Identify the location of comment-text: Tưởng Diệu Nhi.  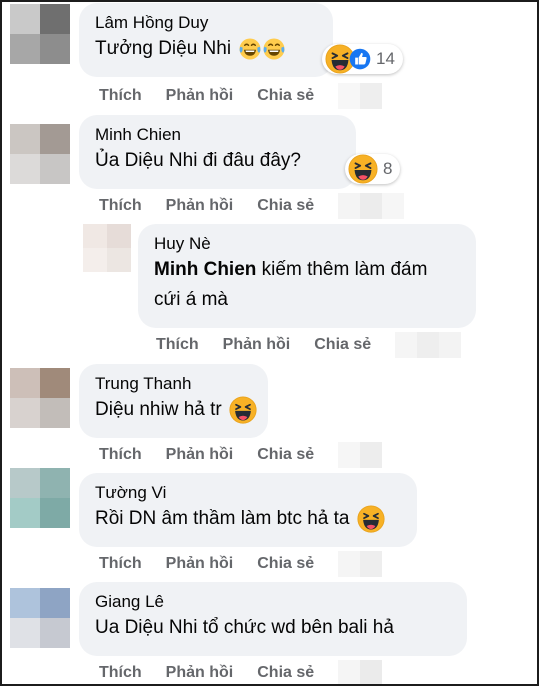
(163, 48).